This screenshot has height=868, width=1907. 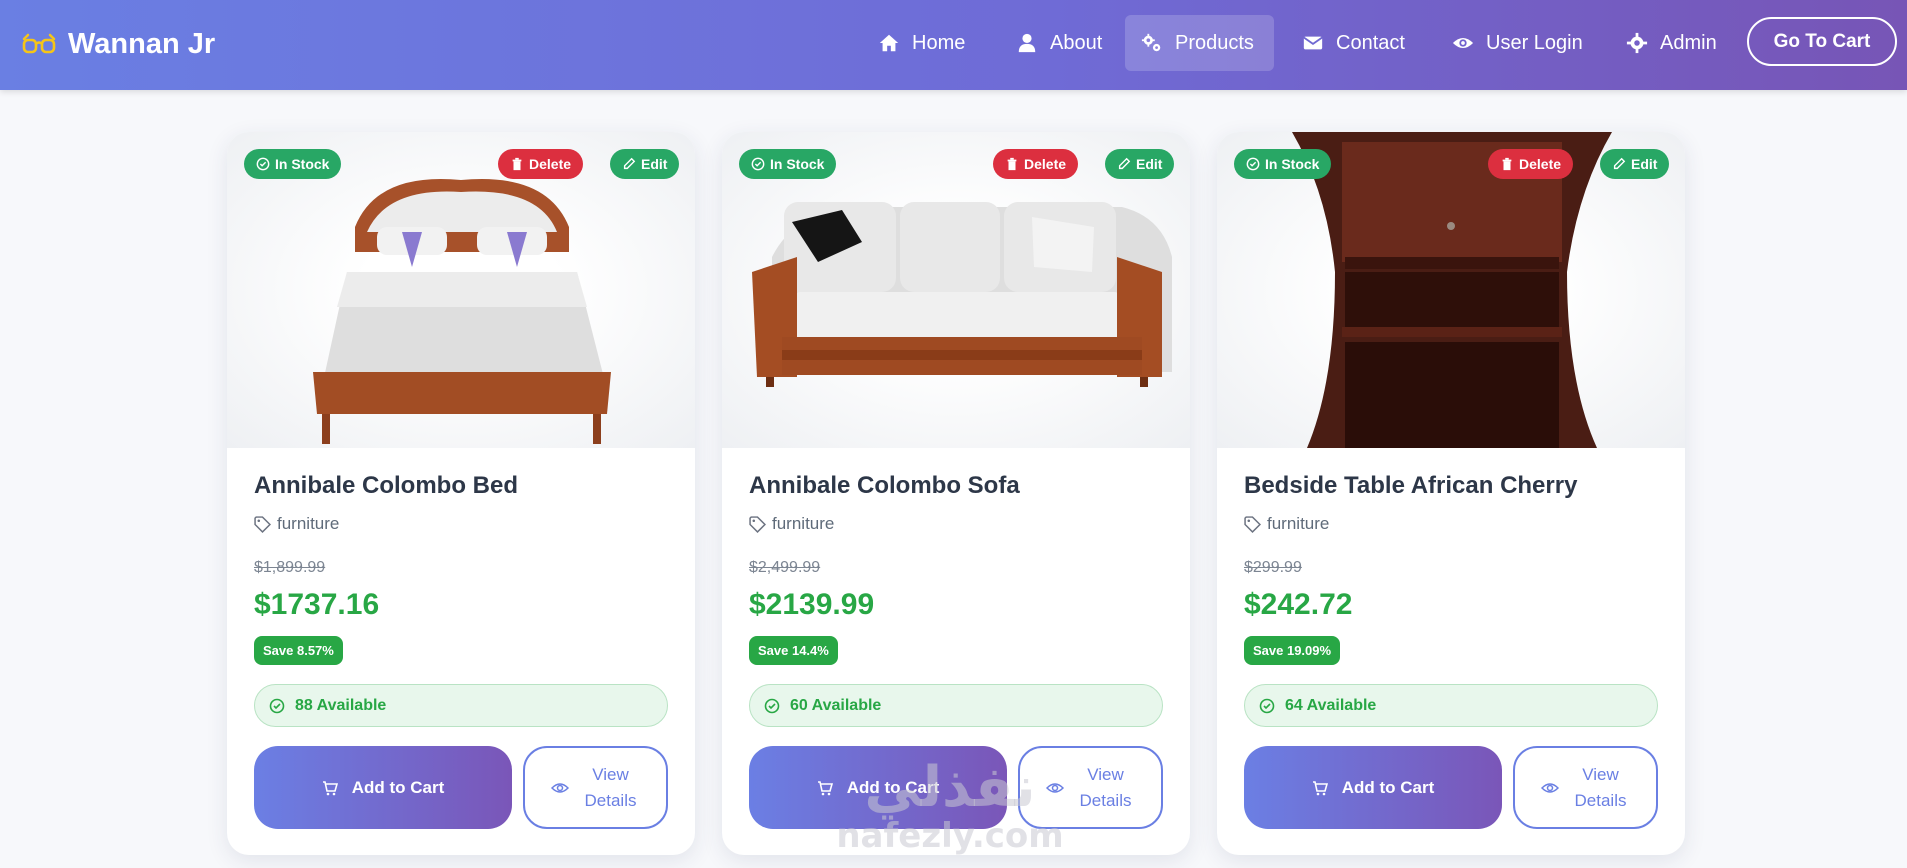 What do you see at coordinates (39, 43) in the screenshot?
I see `glasses-icon` at bounding box center [39, 43].